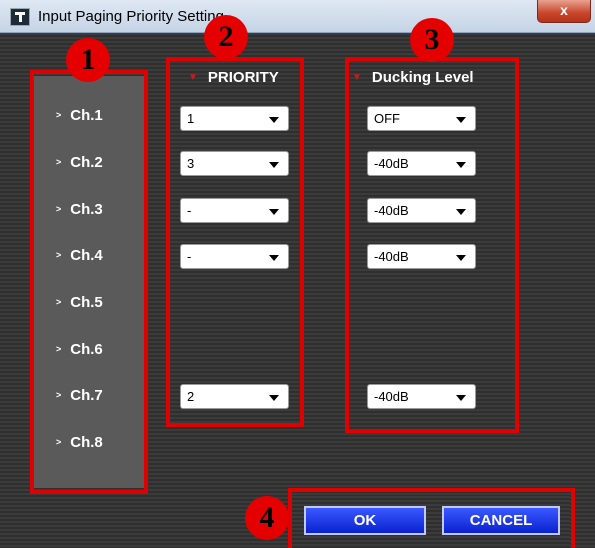  Describe the element at coordinates (432, 40) in the screenshot. I see `annotation-badge-3: 3` at that location.